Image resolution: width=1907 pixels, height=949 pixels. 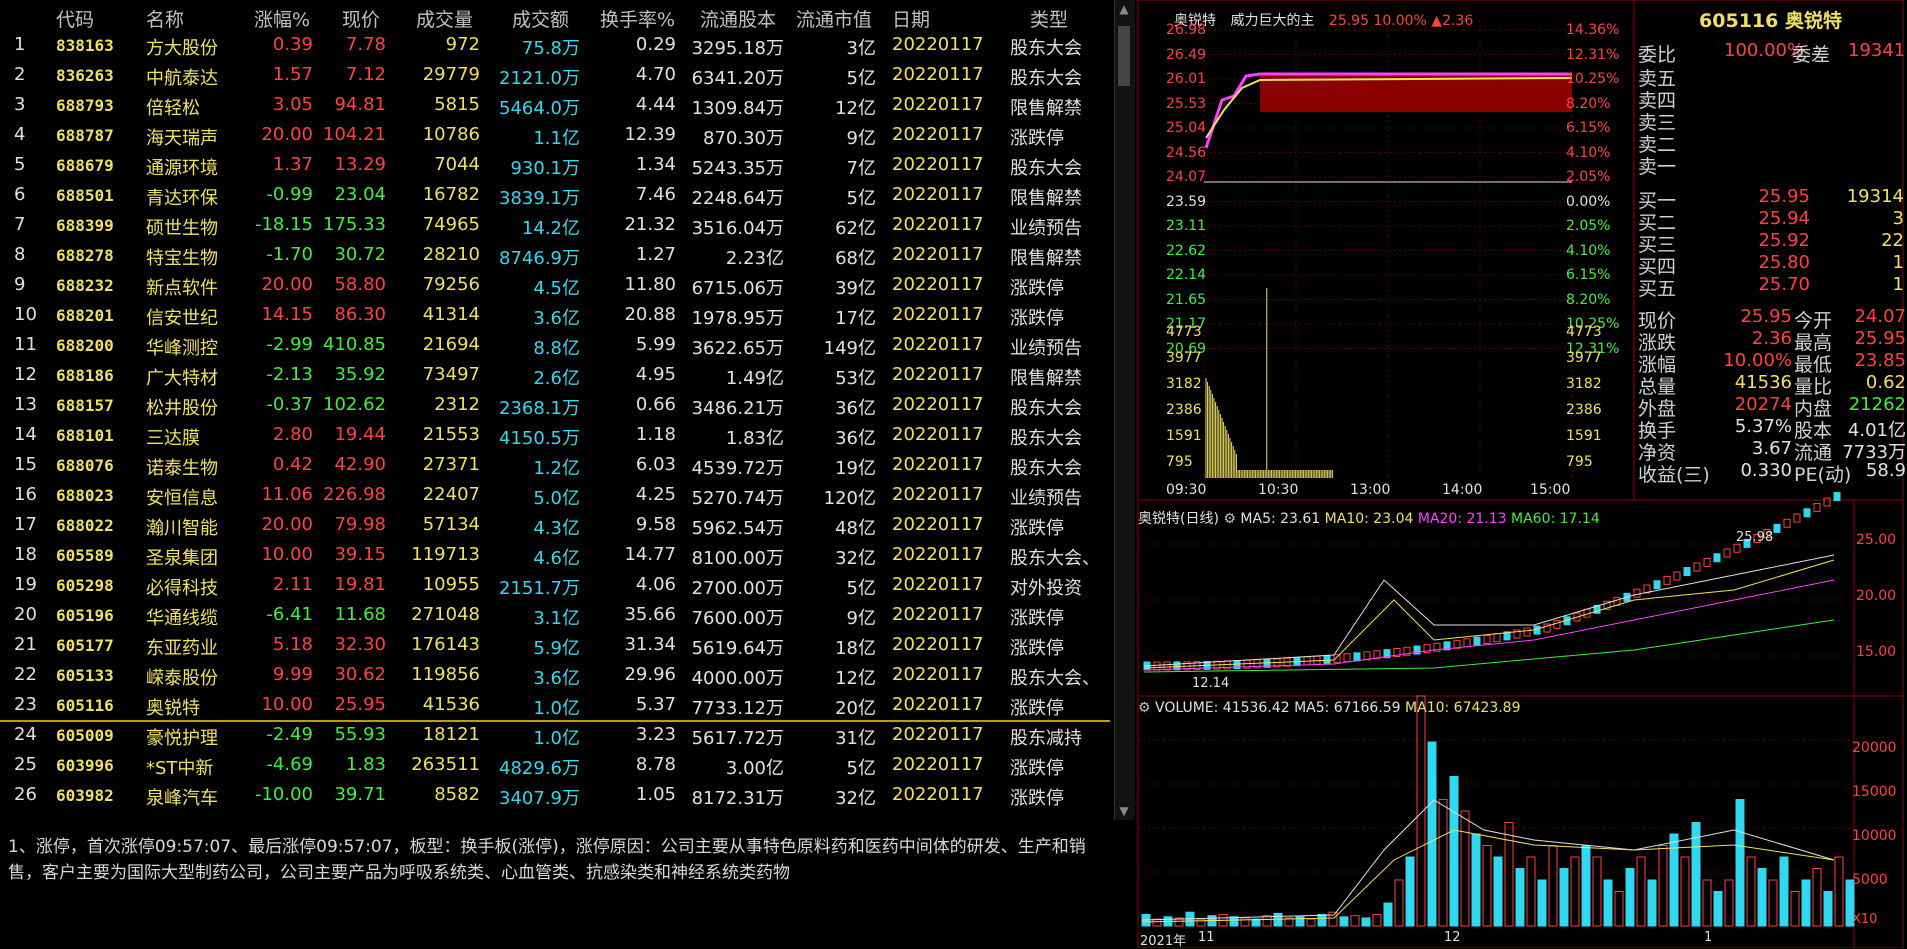 I want to click on col-date: 日期, so click(x=911, y=18).